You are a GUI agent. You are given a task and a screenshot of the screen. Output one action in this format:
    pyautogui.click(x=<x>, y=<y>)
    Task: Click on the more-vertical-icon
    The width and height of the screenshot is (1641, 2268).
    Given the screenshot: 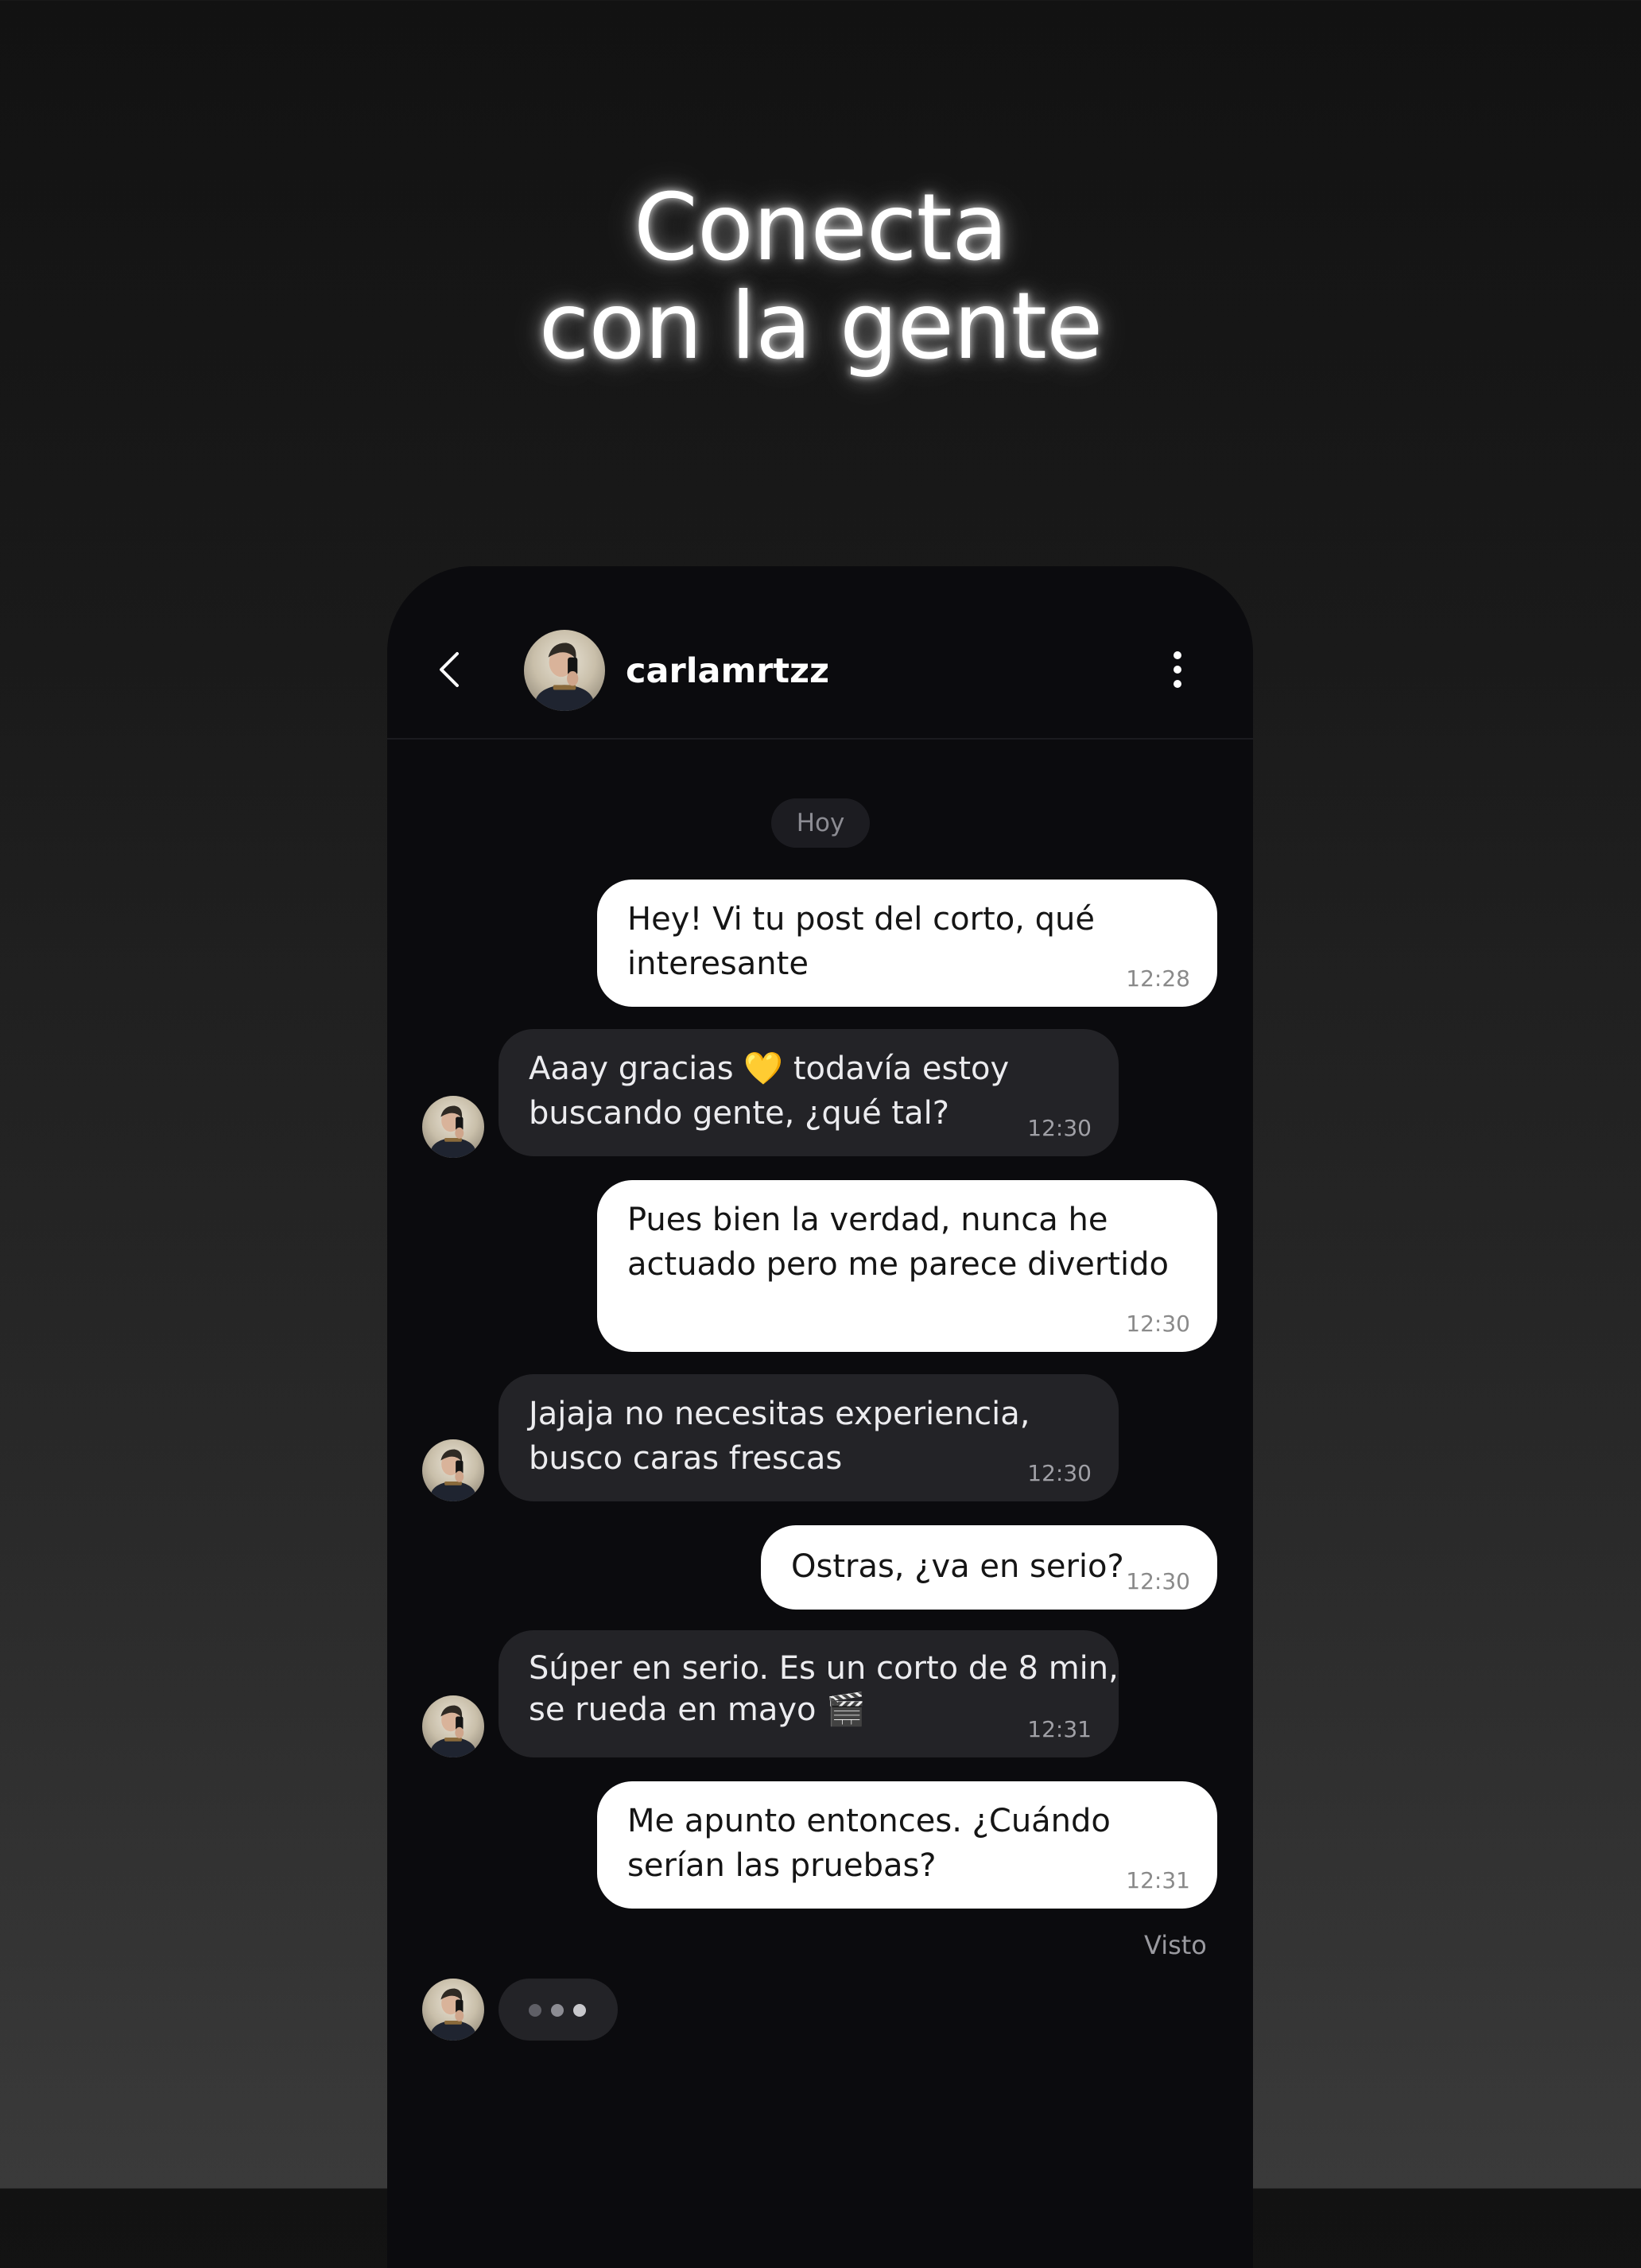 What is the action you would take?
    pyautogui.click(x=1177, y=669)
    